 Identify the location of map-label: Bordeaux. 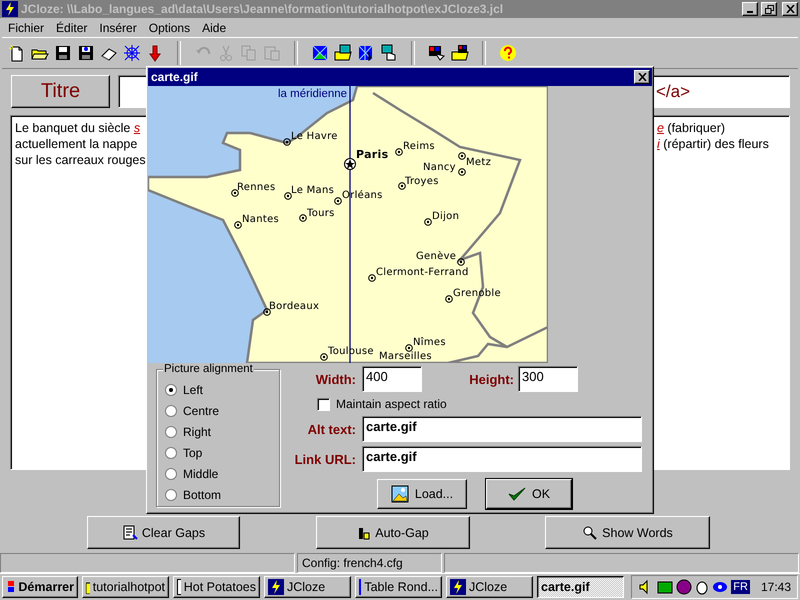
(294, 306).